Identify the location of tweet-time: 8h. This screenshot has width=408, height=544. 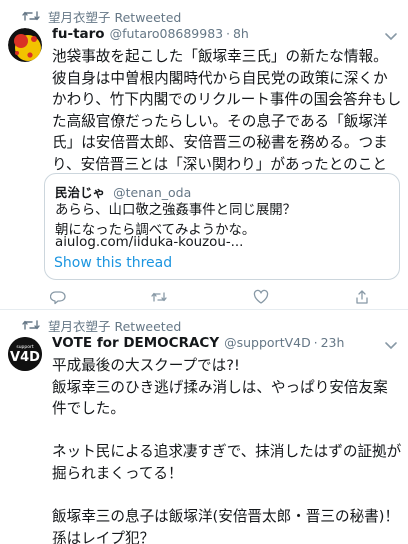
(241, 33).